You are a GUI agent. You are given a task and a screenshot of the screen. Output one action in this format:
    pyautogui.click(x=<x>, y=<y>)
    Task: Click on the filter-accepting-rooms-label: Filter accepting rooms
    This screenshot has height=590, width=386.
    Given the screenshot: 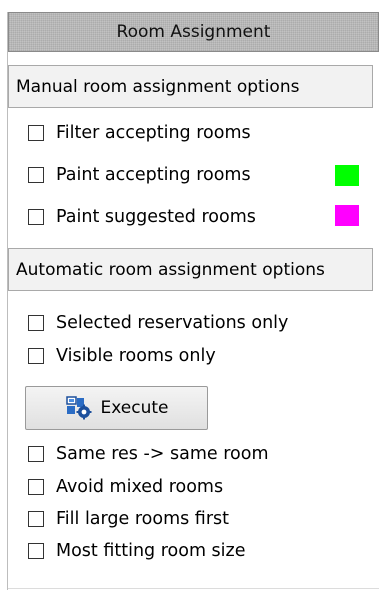 What is the action you would take?
    pyautogui.click(x=153, y=133)
    